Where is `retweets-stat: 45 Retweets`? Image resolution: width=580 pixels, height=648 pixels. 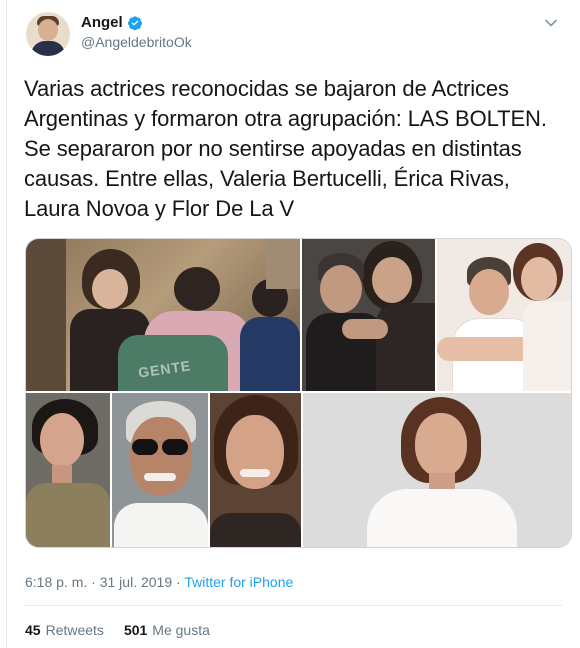
retweets-stat: 45 Retweets is located at coordinates (64, 630).